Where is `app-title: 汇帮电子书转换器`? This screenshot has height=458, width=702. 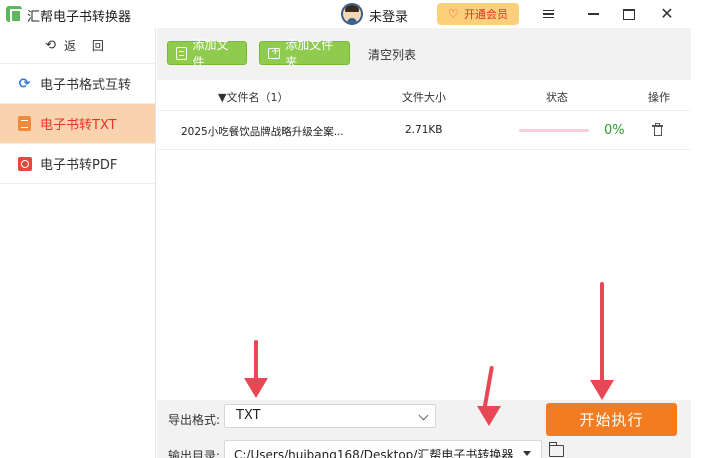
app-title: 汇帮电子书转换器 is located at coordinates (79, 17).